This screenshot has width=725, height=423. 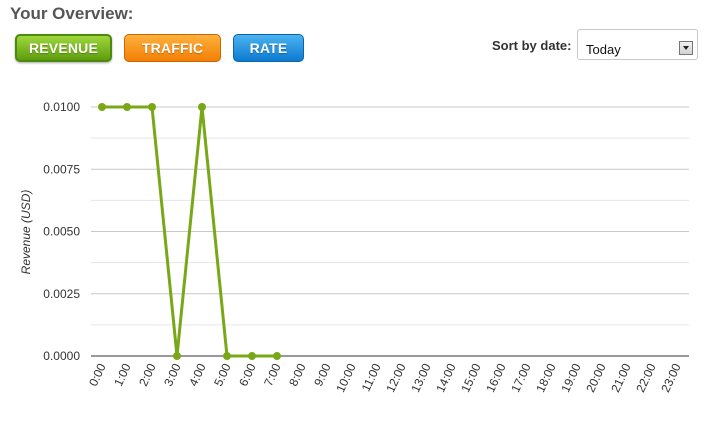 I want to click on y-tick-label: 0.0025, so click(x=61, y=294).